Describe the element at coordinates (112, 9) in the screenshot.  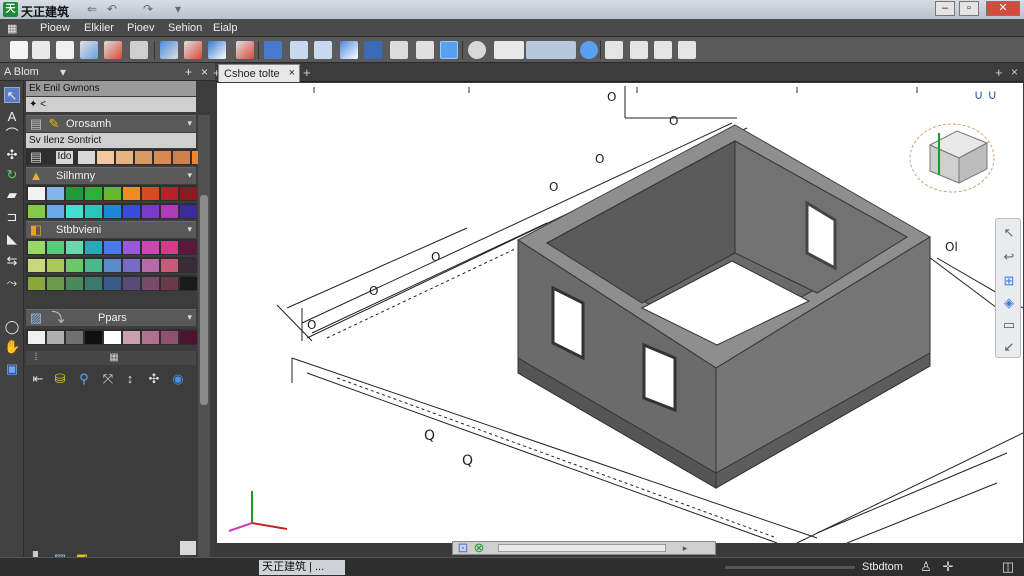
I see `undo-icon: ↶` at that location.